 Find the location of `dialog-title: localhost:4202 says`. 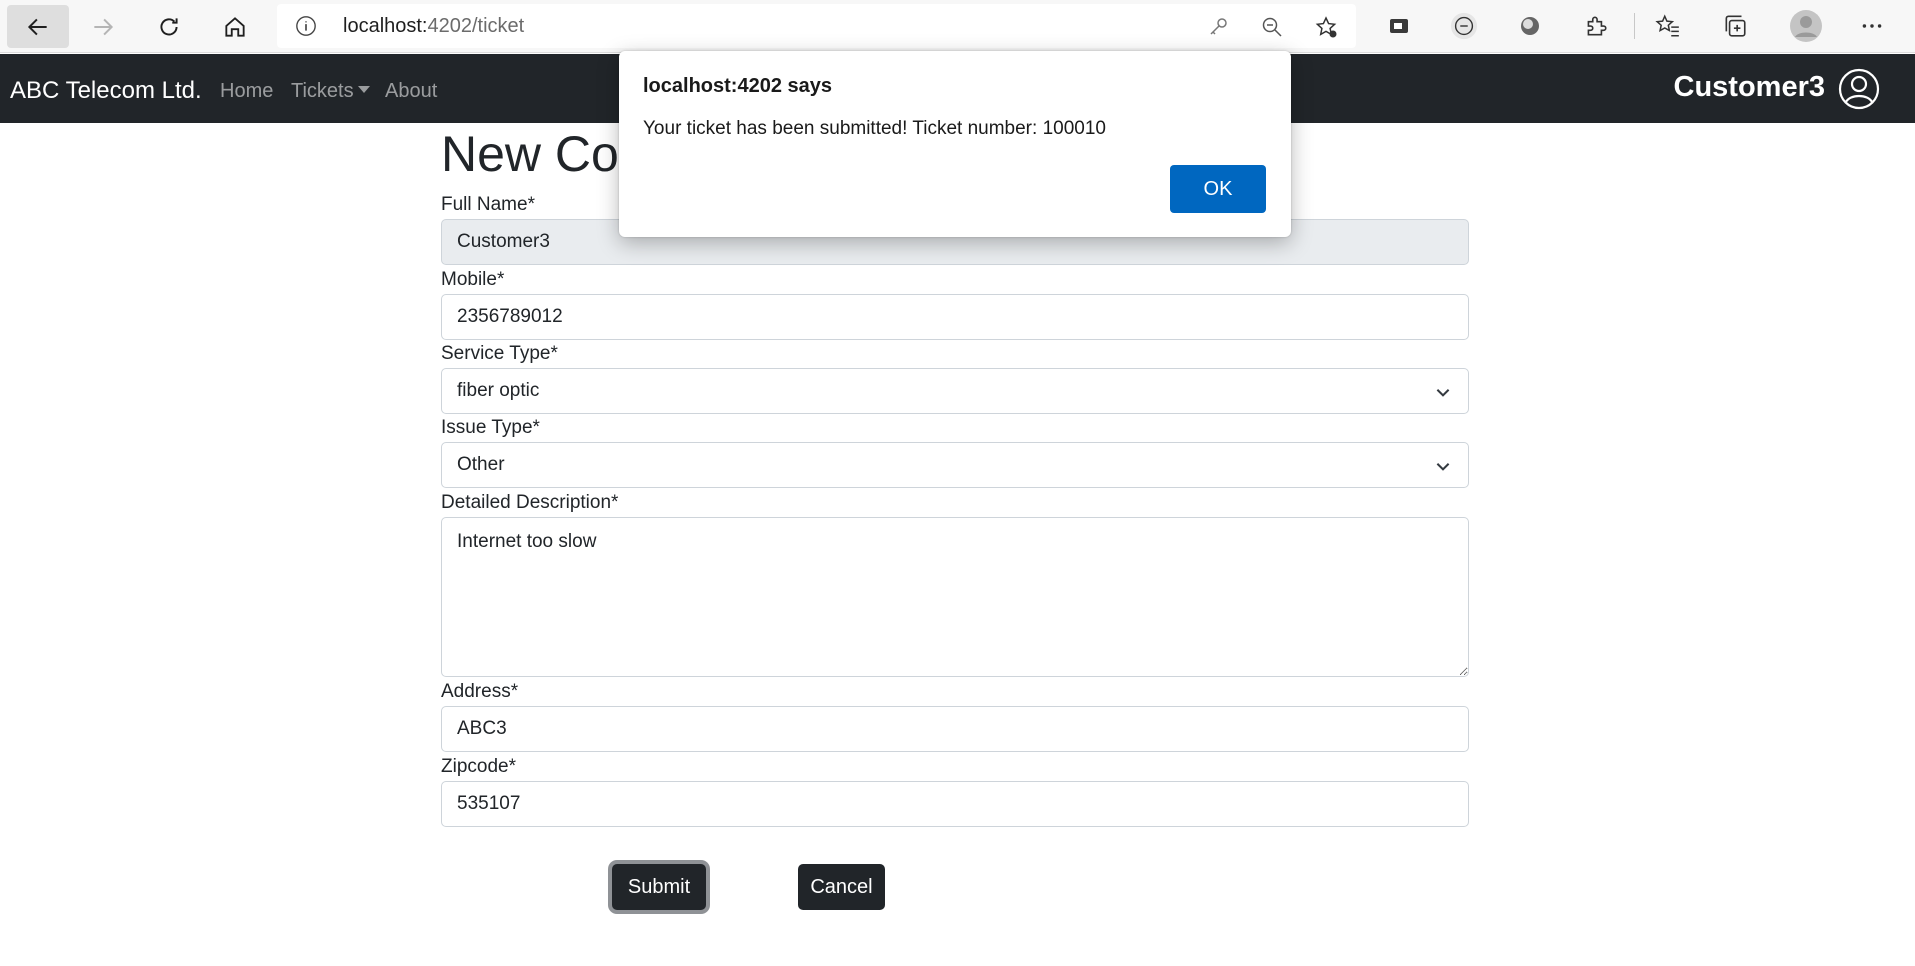

dialog-title: localhost:4202 says is located at coordinates (737, 86).